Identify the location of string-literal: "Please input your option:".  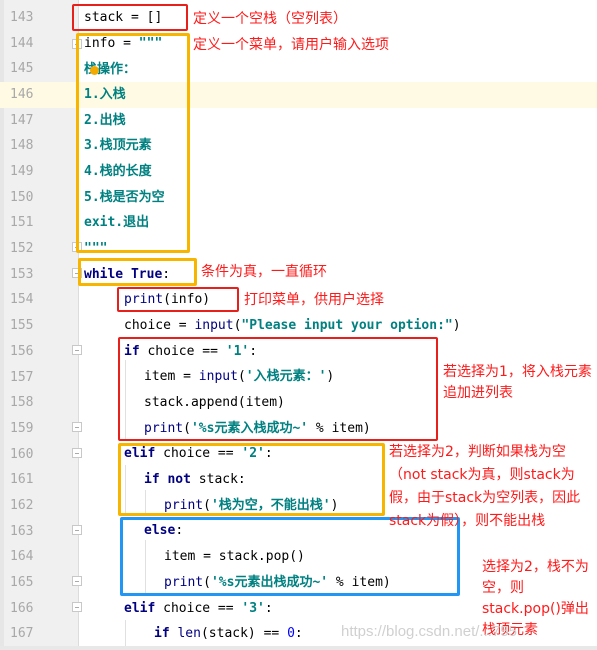
(347, 325).